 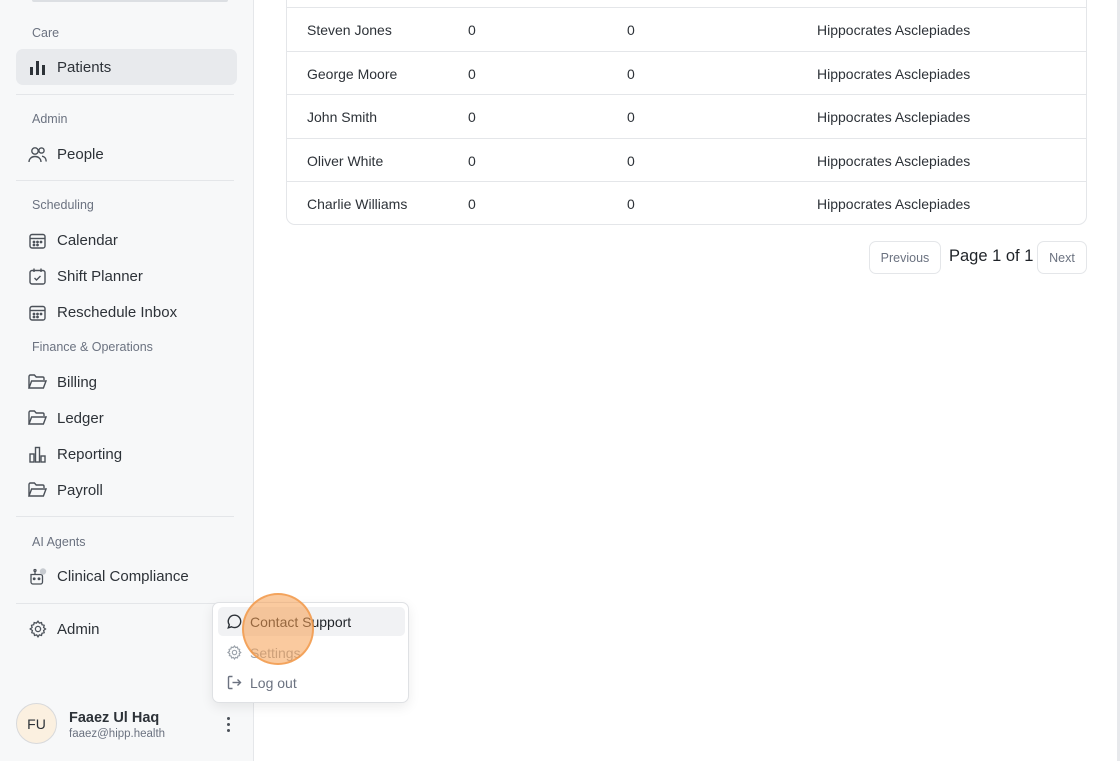 I want to click on sidebar-item-label: Reschedule Inbox, so click(x=117, y=312).